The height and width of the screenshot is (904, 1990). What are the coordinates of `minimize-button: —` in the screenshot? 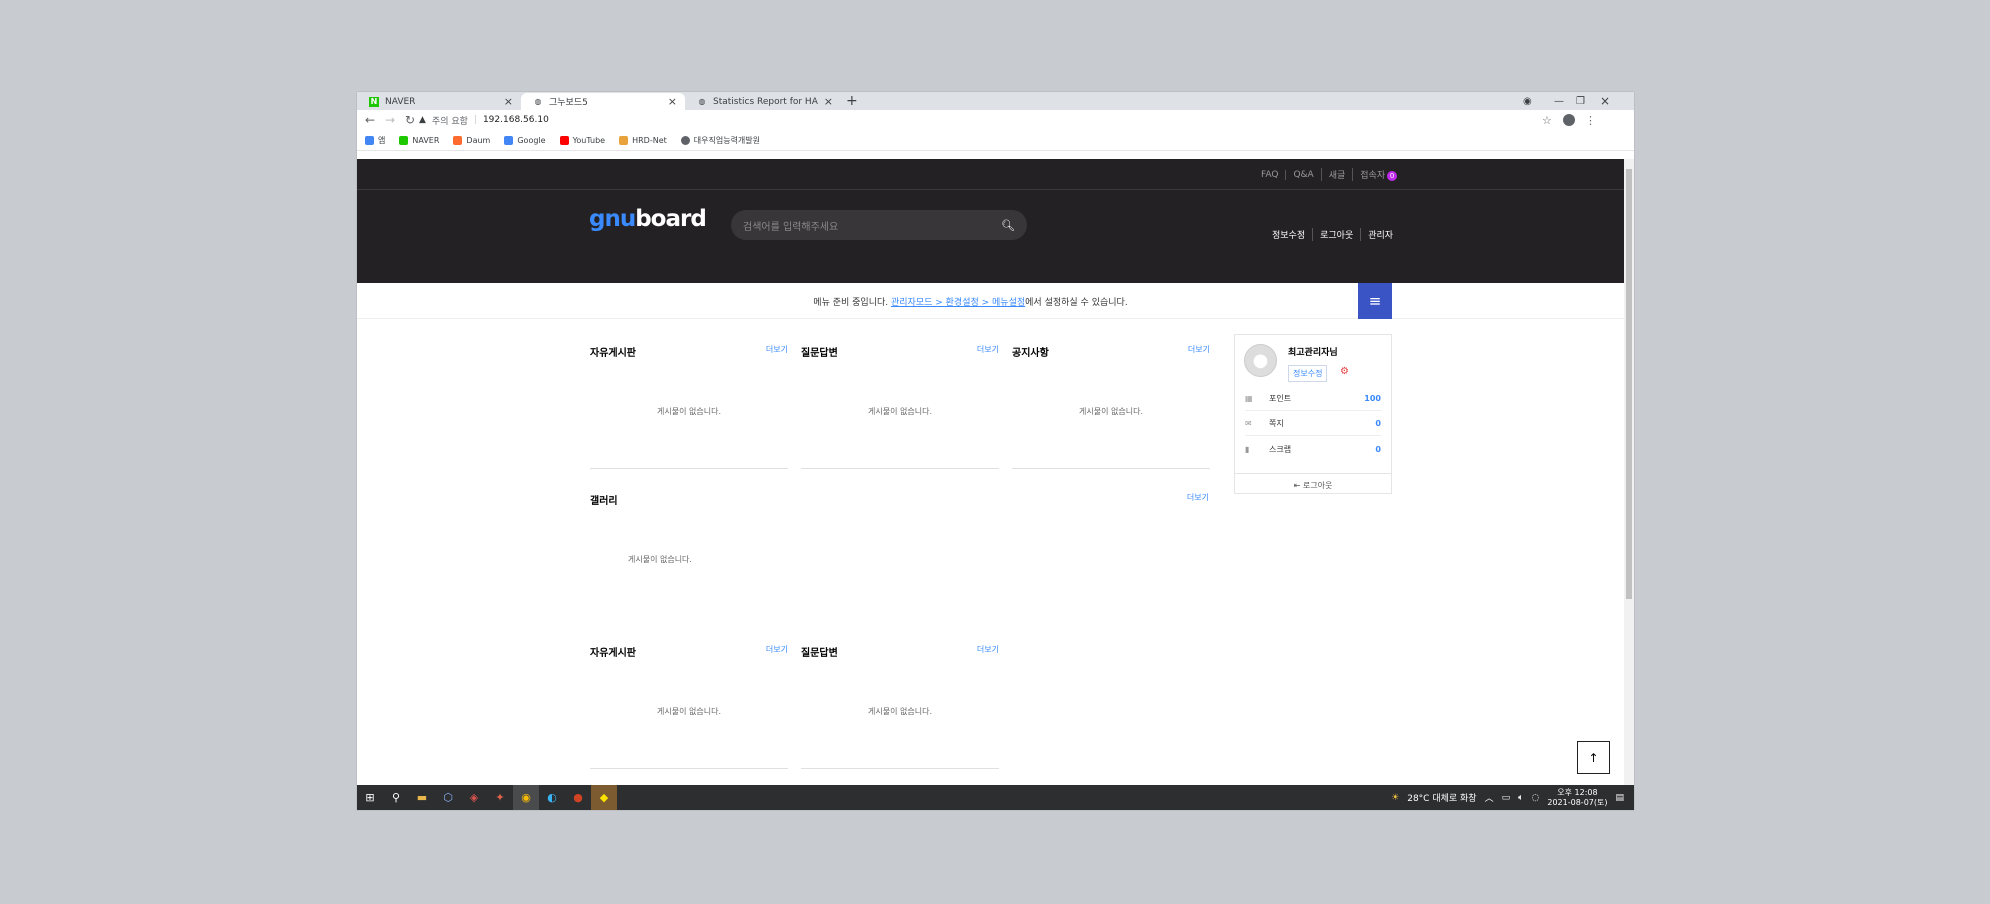 It's located at (1559, 101).